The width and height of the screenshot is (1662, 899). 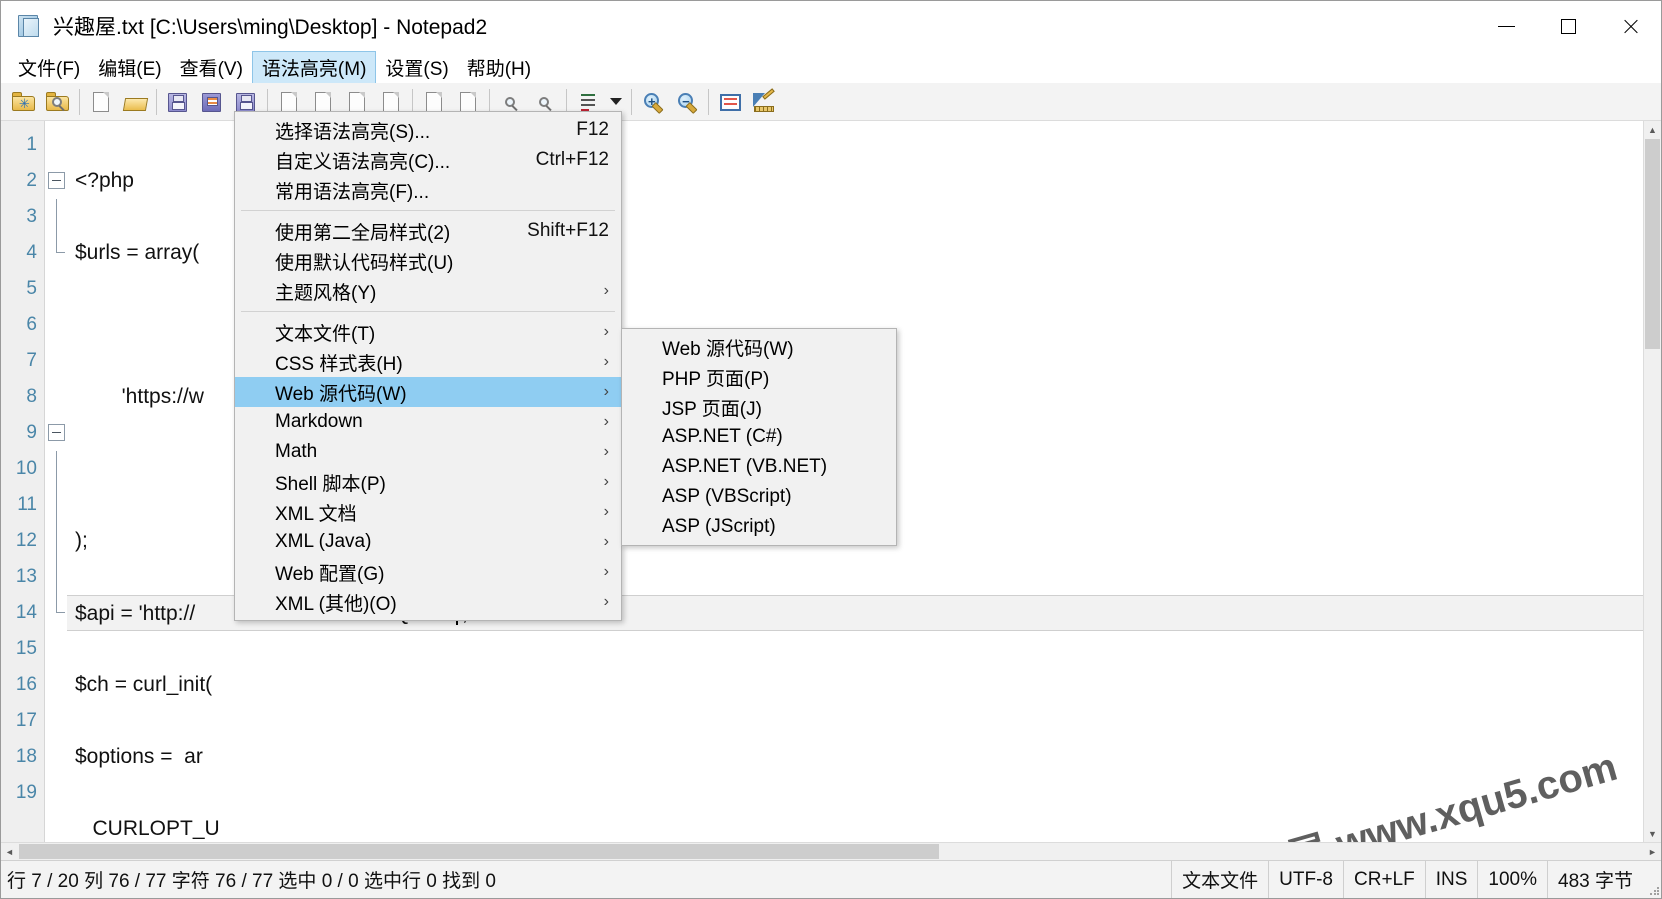 What do you see at coordinates (1652, 481) in the screenshot?
I see `vertical-scrollbar: ▲ ▼` at bounding box center [1652, 481].